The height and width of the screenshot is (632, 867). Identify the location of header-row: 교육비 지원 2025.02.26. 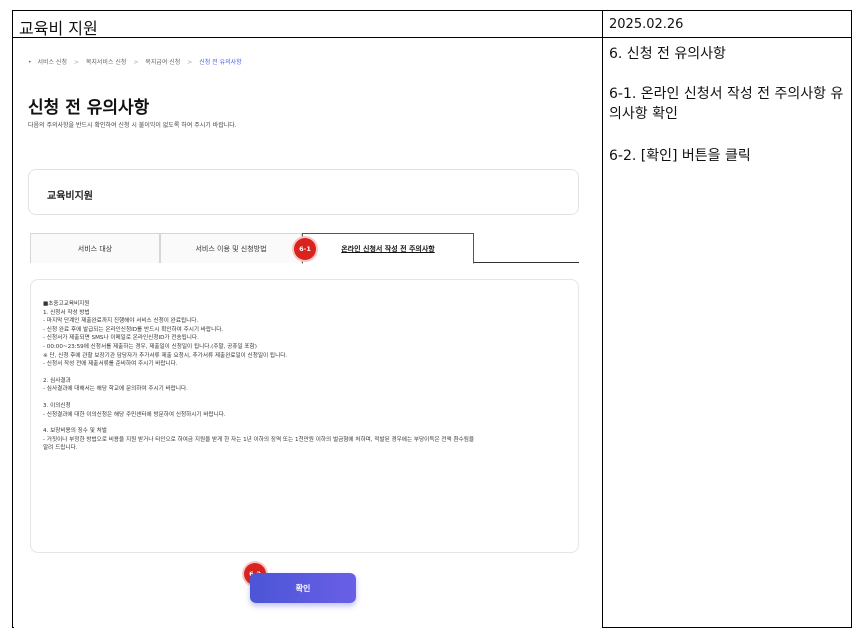
(432, 24).